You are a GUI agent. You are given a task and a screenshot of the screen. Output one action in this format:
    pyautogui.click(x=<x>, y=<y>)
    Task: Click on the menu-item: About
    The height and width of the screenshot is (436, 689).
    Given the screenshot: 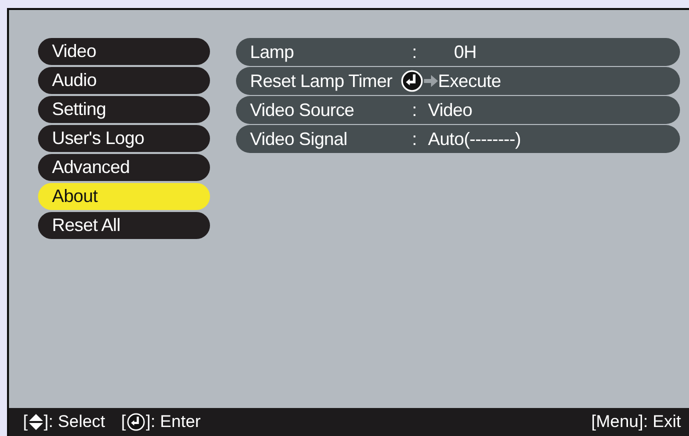 What is the action you would take?
    pyautogui.click(x=124, y=196)
    